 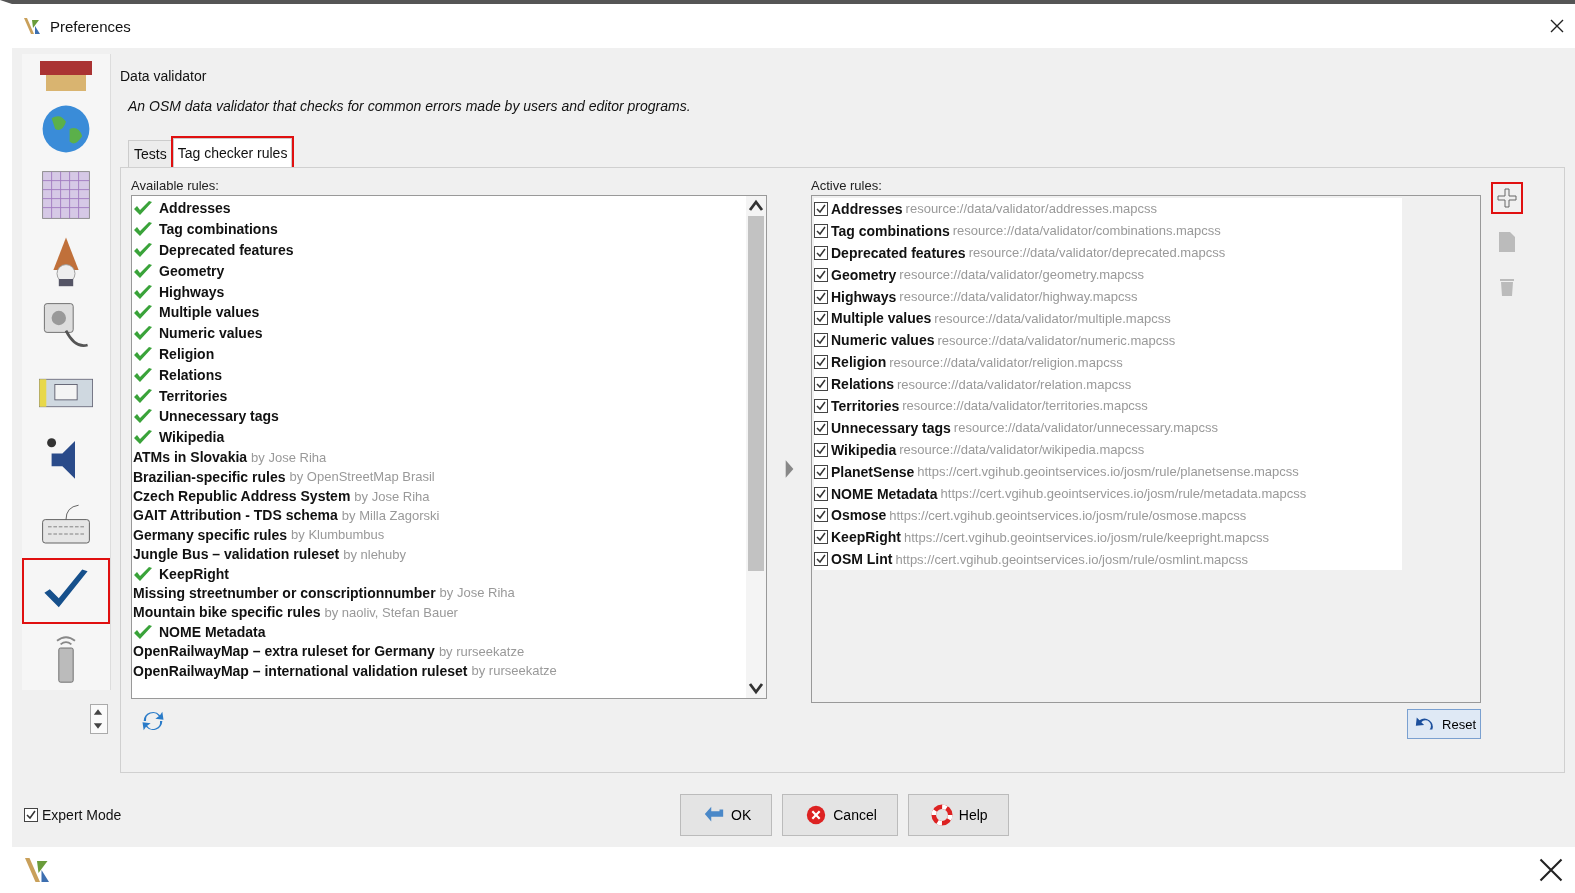 What do you see at coordinates (190, 457) in the screenshot?
I see `rule-name: ATMs in Slovakia` at bounding box center [190, 457].